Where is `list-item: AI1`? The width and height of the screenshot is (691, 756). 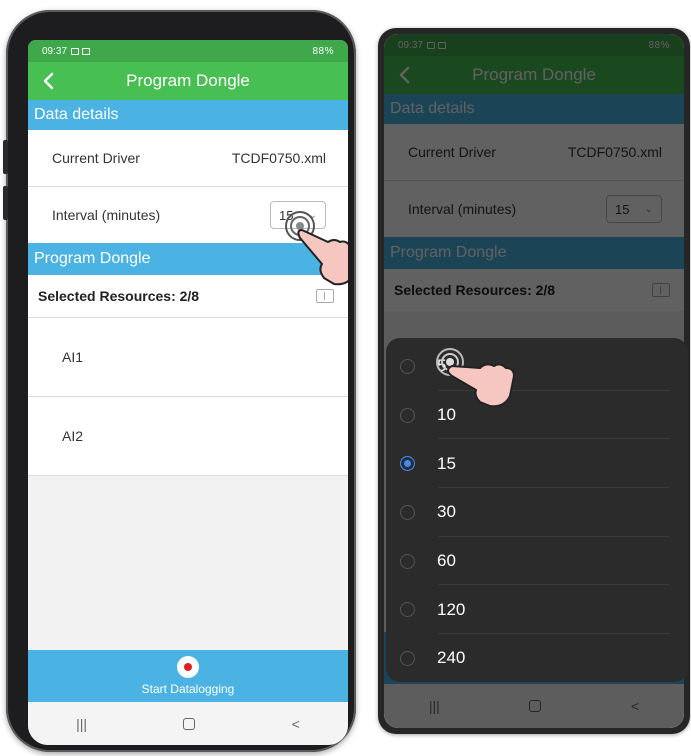
list-item: AI1 is located at coordinates (188, 357).